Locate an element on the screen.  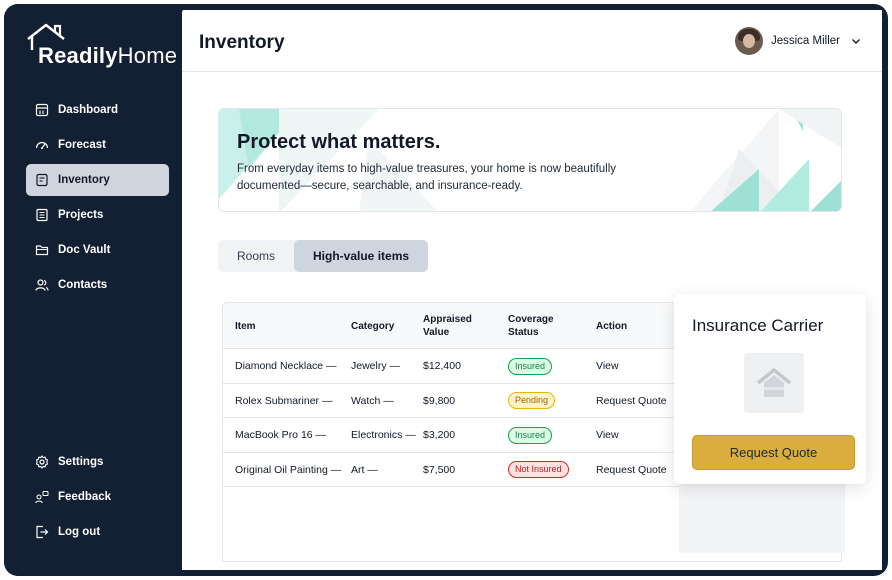
carrier-logo is located at coordinates (774, 383).